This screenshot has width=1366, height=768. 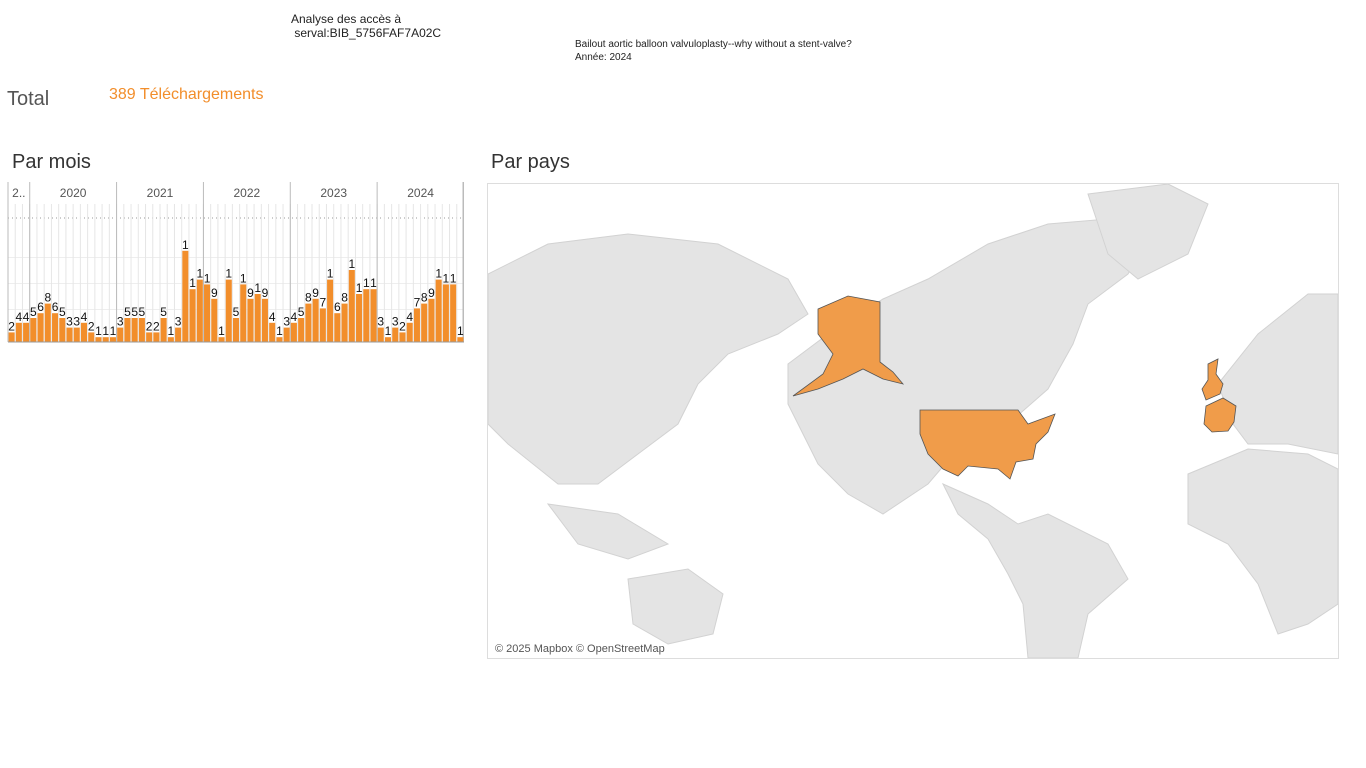 I want to click on year-label: 2023, so click(x=333, y=193).